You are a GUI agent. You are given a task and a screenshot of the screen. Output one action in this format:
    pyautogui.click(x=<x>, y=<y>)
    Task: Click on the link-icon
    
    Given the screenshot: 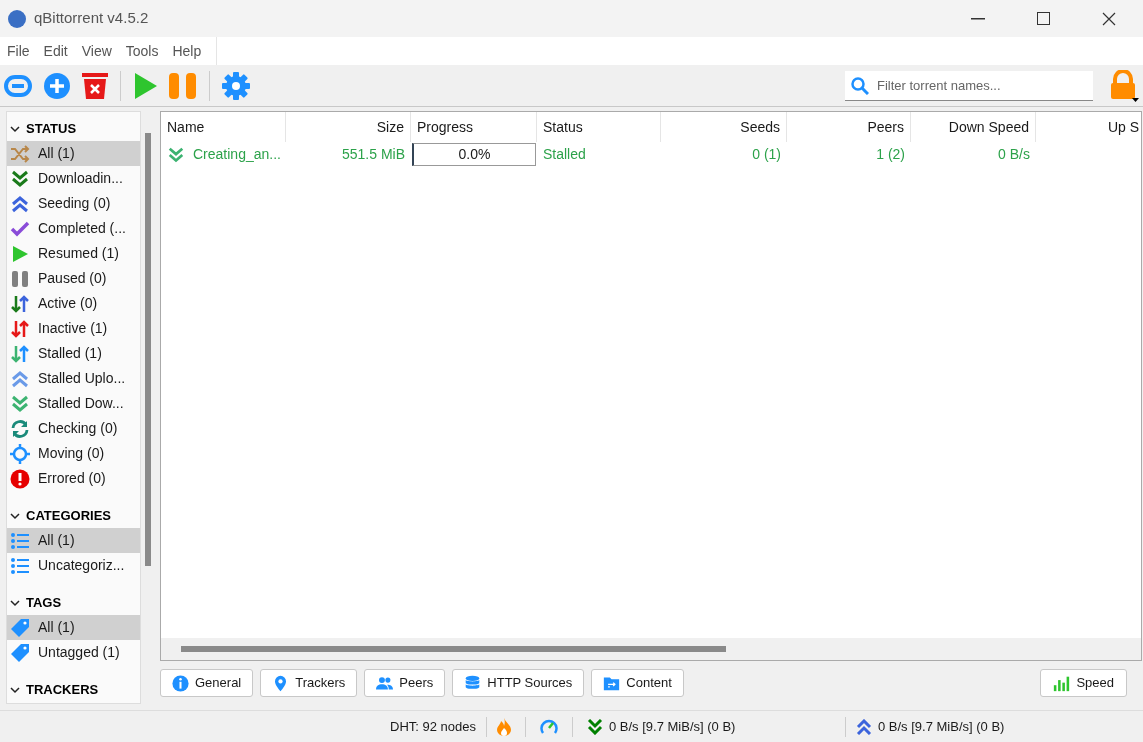 What is the action you would take?
    pyautogui.click(x=18, y=85)
    